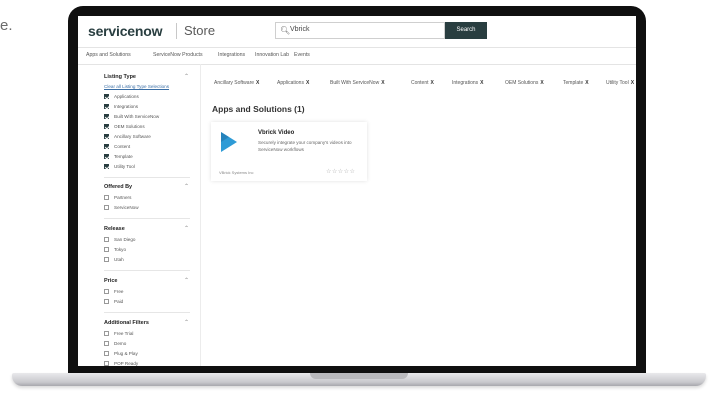  Describe the element at coordinates (6, 25) in the screenshot. I see `cropped-edge-text: e.` at that location.